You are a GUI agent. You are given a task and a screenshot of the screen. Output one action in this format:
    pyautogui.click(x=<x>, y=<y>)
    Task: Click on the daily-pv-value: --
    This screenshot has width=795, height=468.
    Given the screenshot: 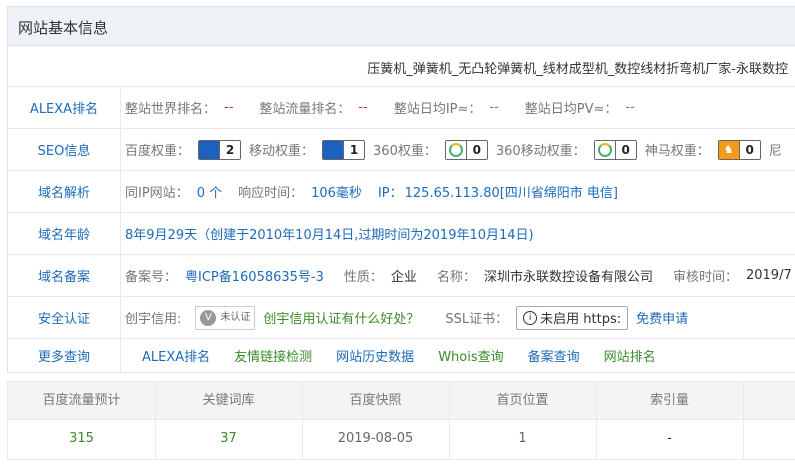 What is the action you would take?
    pyautogui.click(x=630, y=107)
    